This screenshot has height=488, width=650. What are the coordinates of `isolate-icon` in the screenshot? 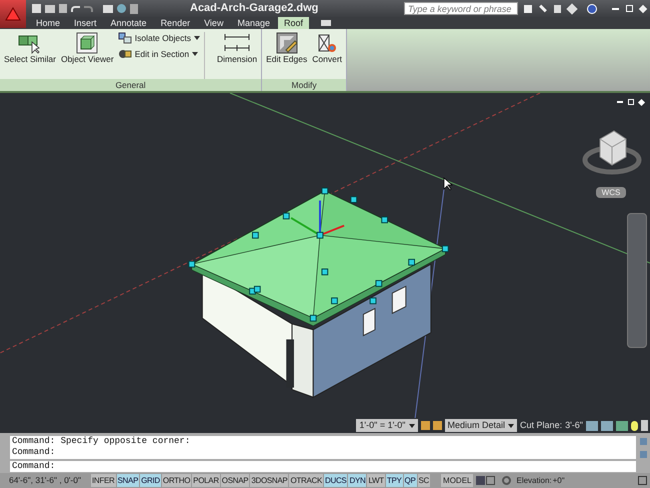 It's located at (125, 38).